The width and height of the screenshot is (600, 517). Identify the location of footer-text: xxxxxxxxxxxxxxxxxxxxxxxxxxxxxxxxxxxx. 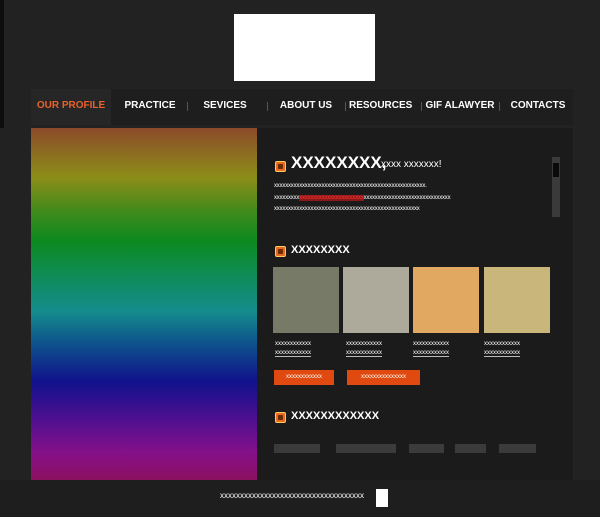
(292, 495).